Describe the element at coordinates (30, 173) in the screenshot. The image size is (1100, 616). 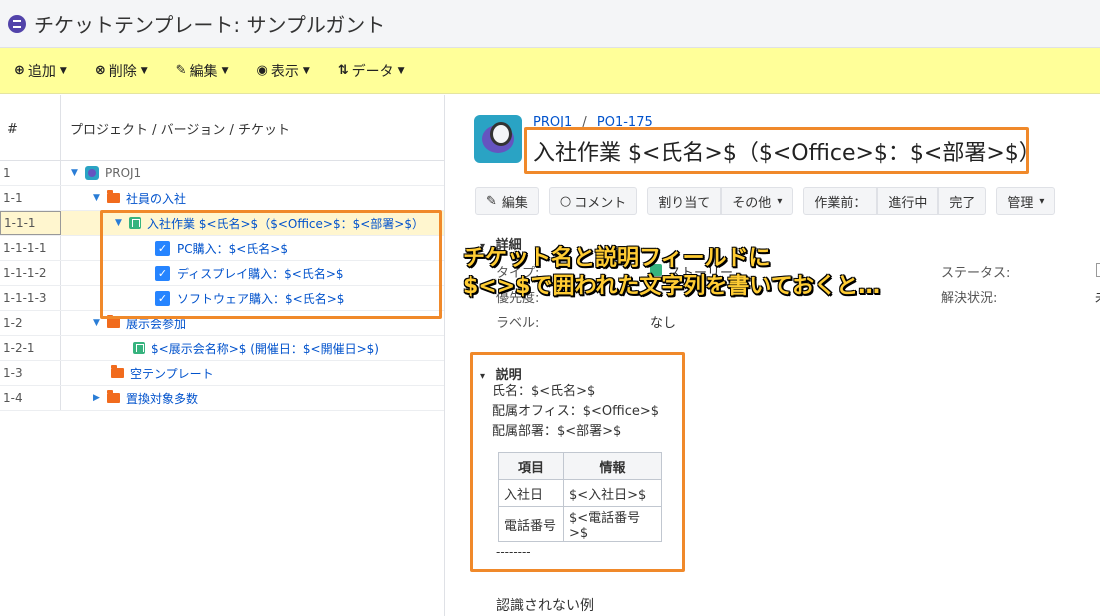
I see `row-number: 1` at that location.